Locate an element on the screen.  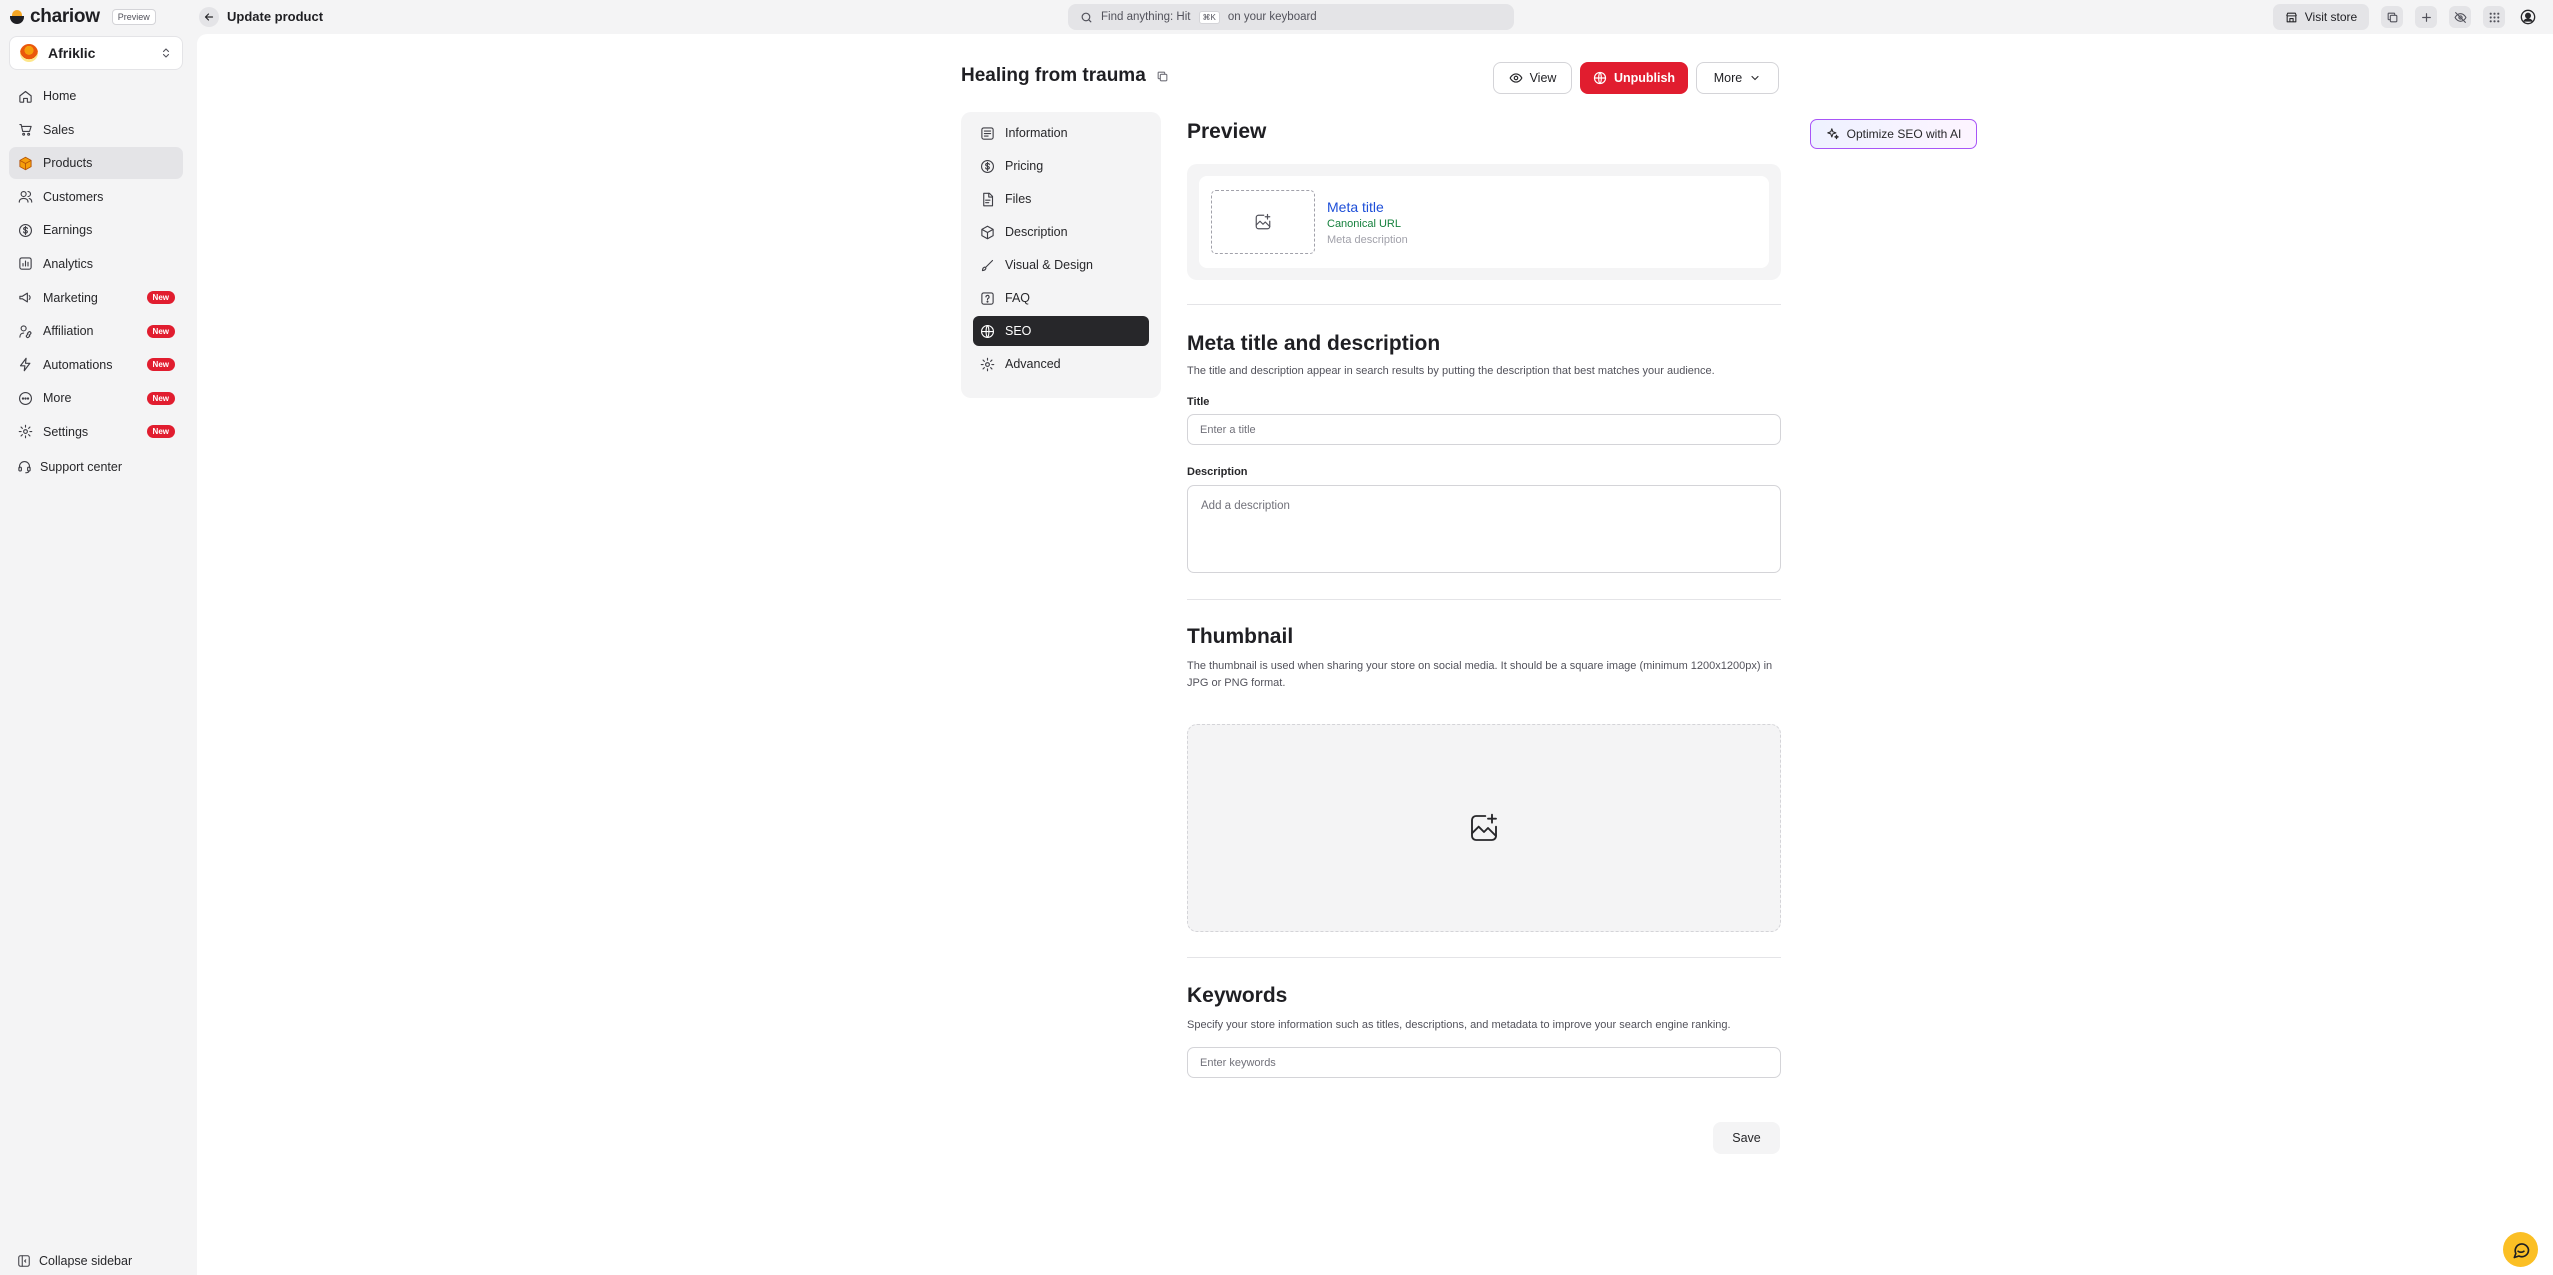
sidebar-item-analytics: Analytics is located at coordinates (96, 264).